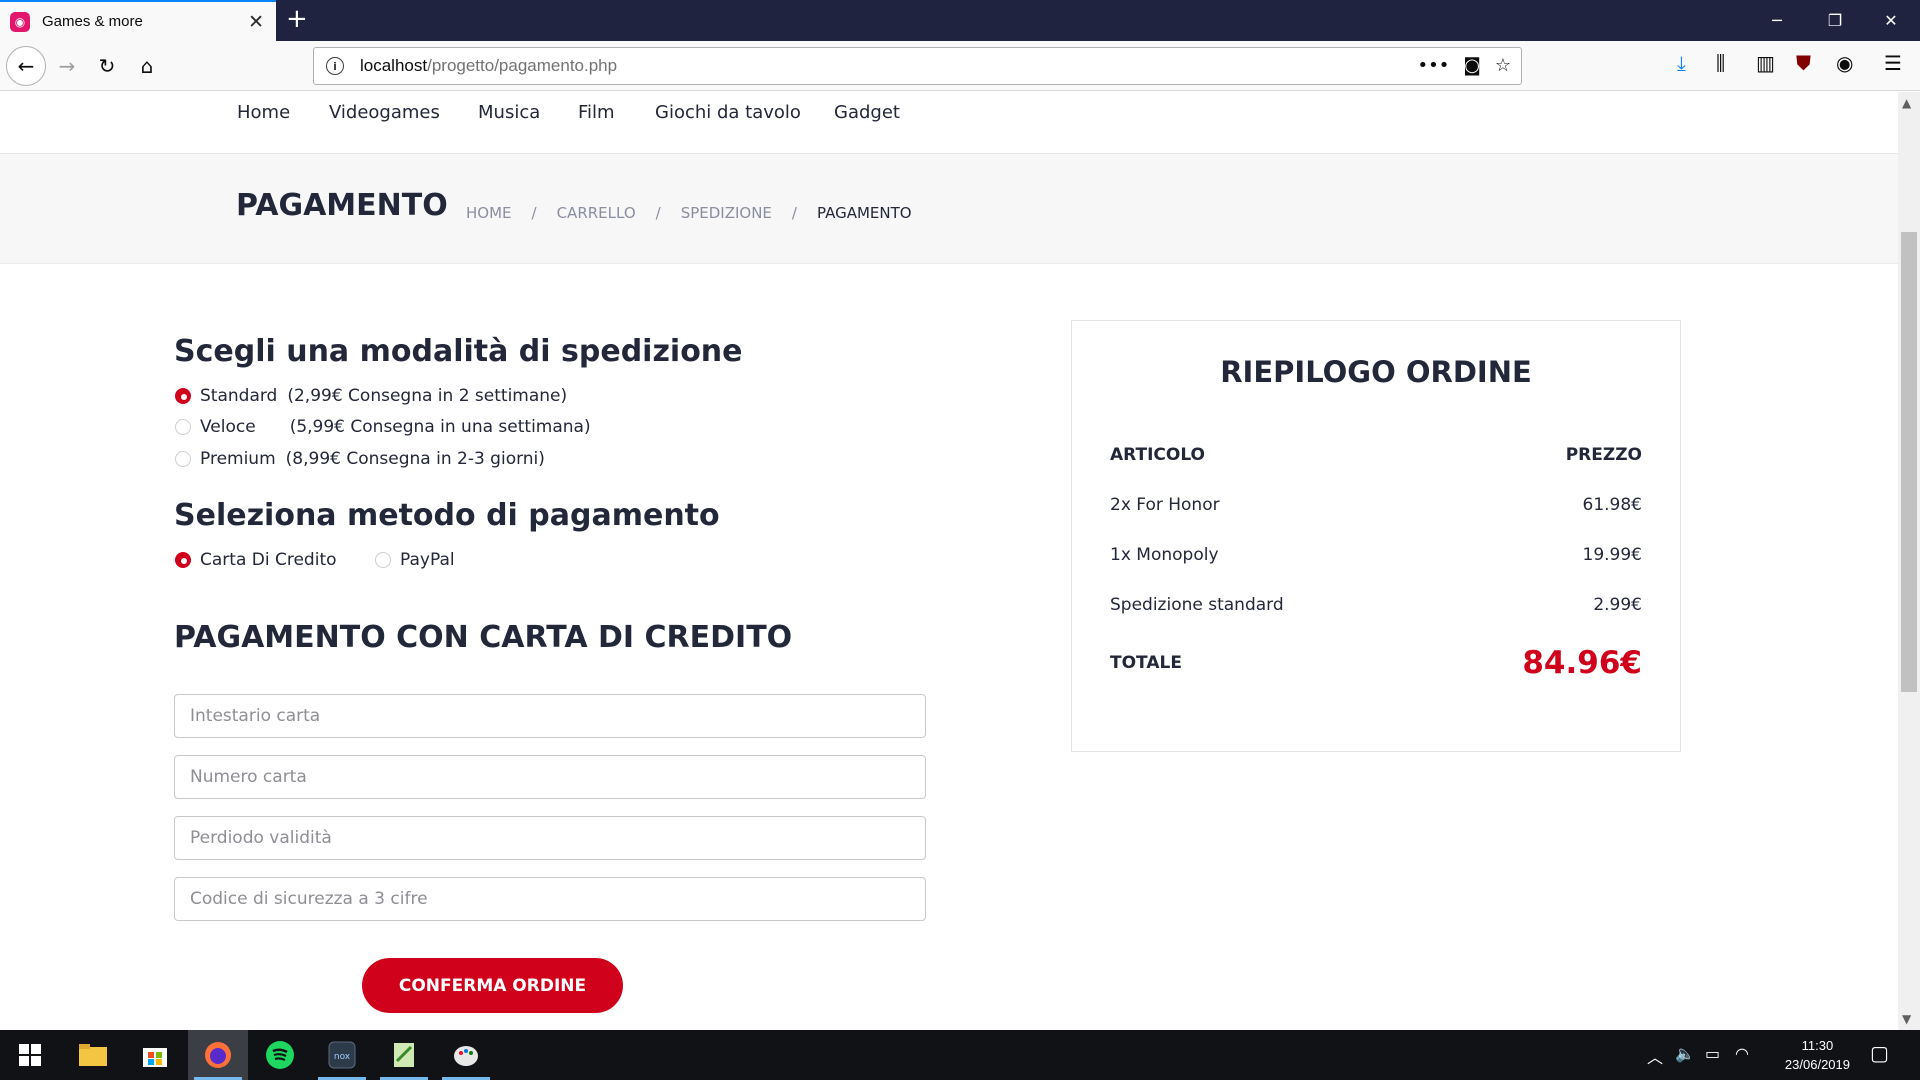  What do you see at coordinates (404, 1055) in the screenshot?
I see `taskbar-notepad` at bounding box center [404, 1055].